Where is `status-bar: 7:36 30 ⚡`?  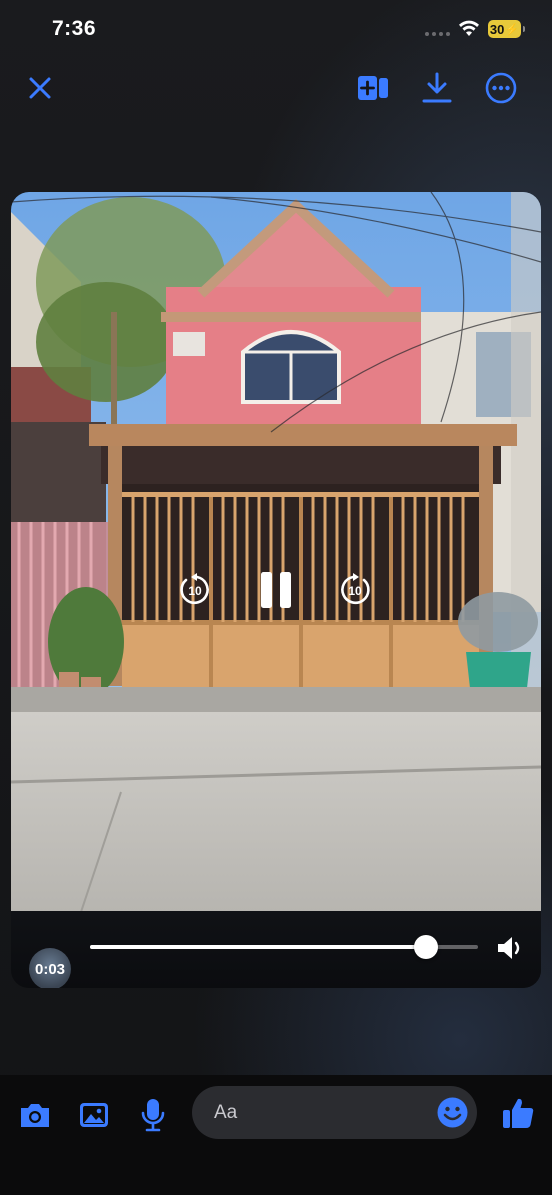 status-bar: 7:36 30 ⚡ is located at coordinates (276, 30).